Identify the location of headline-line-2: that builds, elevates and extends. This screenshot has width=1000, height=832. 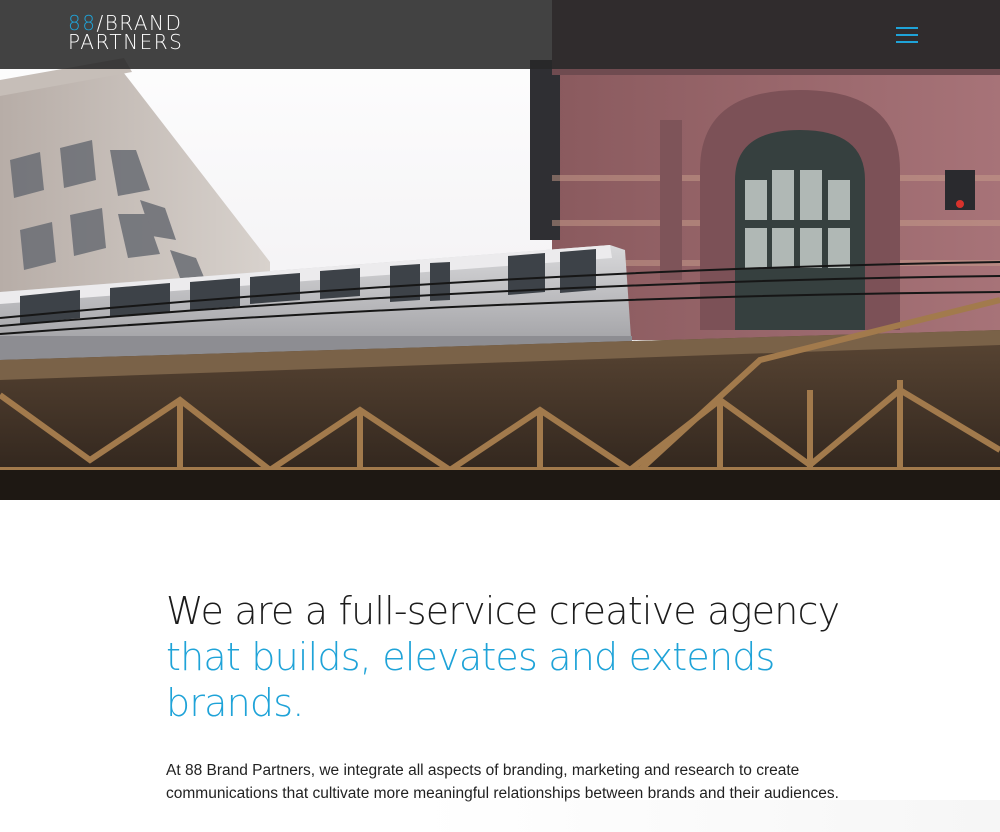
(470, 657).